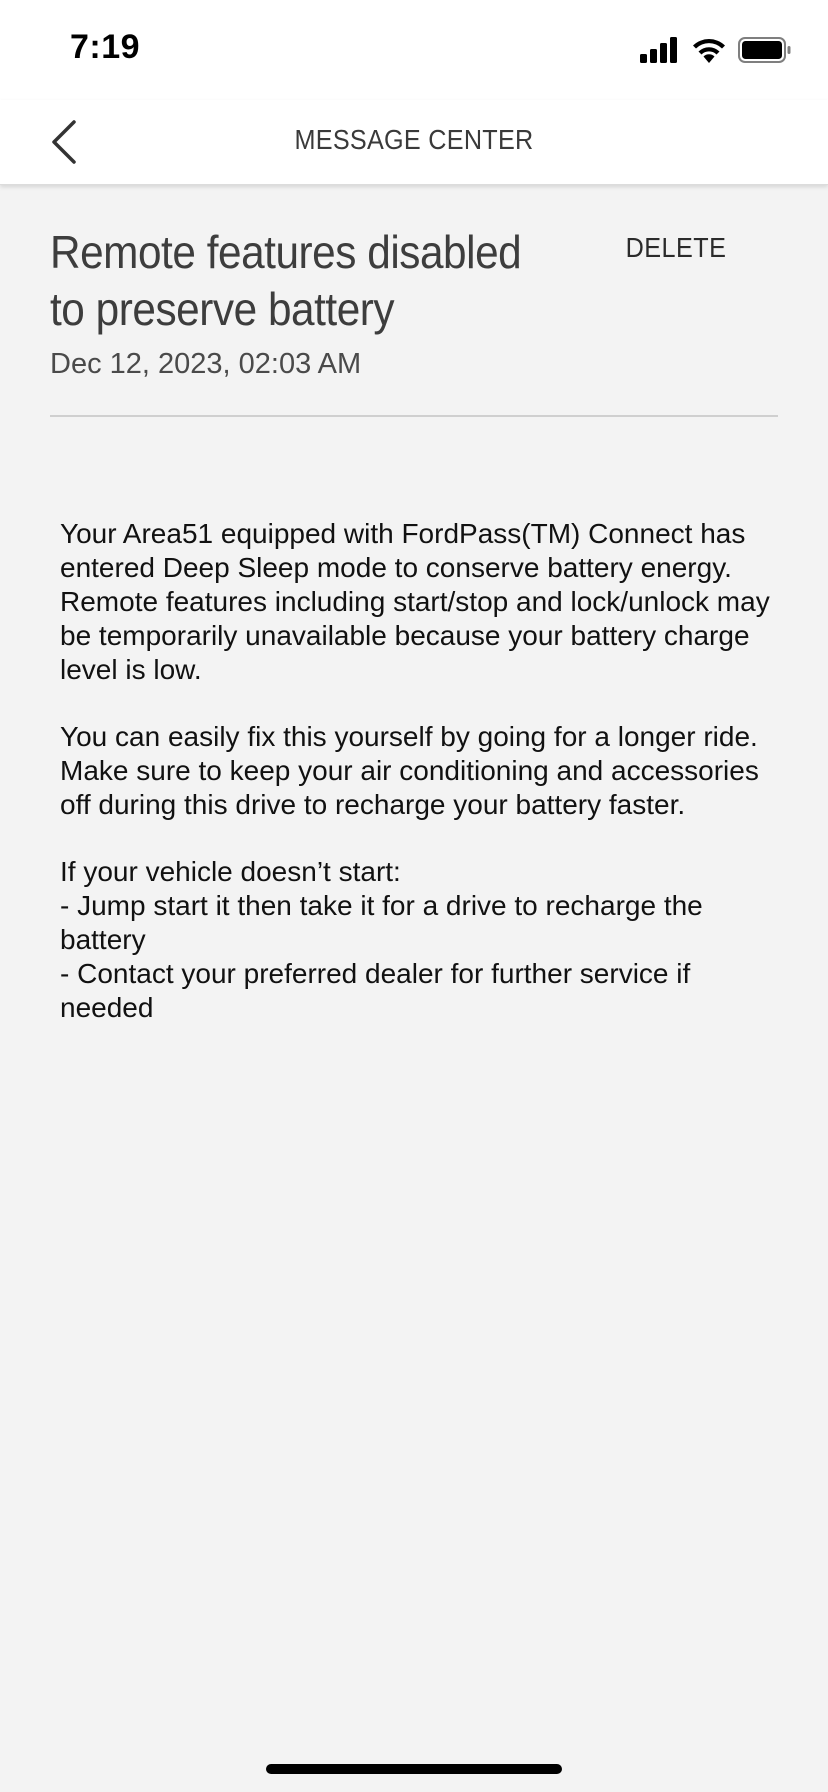 Image resolution: width=828 pixels, height=1792 pixels. I want to click on status-bar: 7:19, so click(414, 50).